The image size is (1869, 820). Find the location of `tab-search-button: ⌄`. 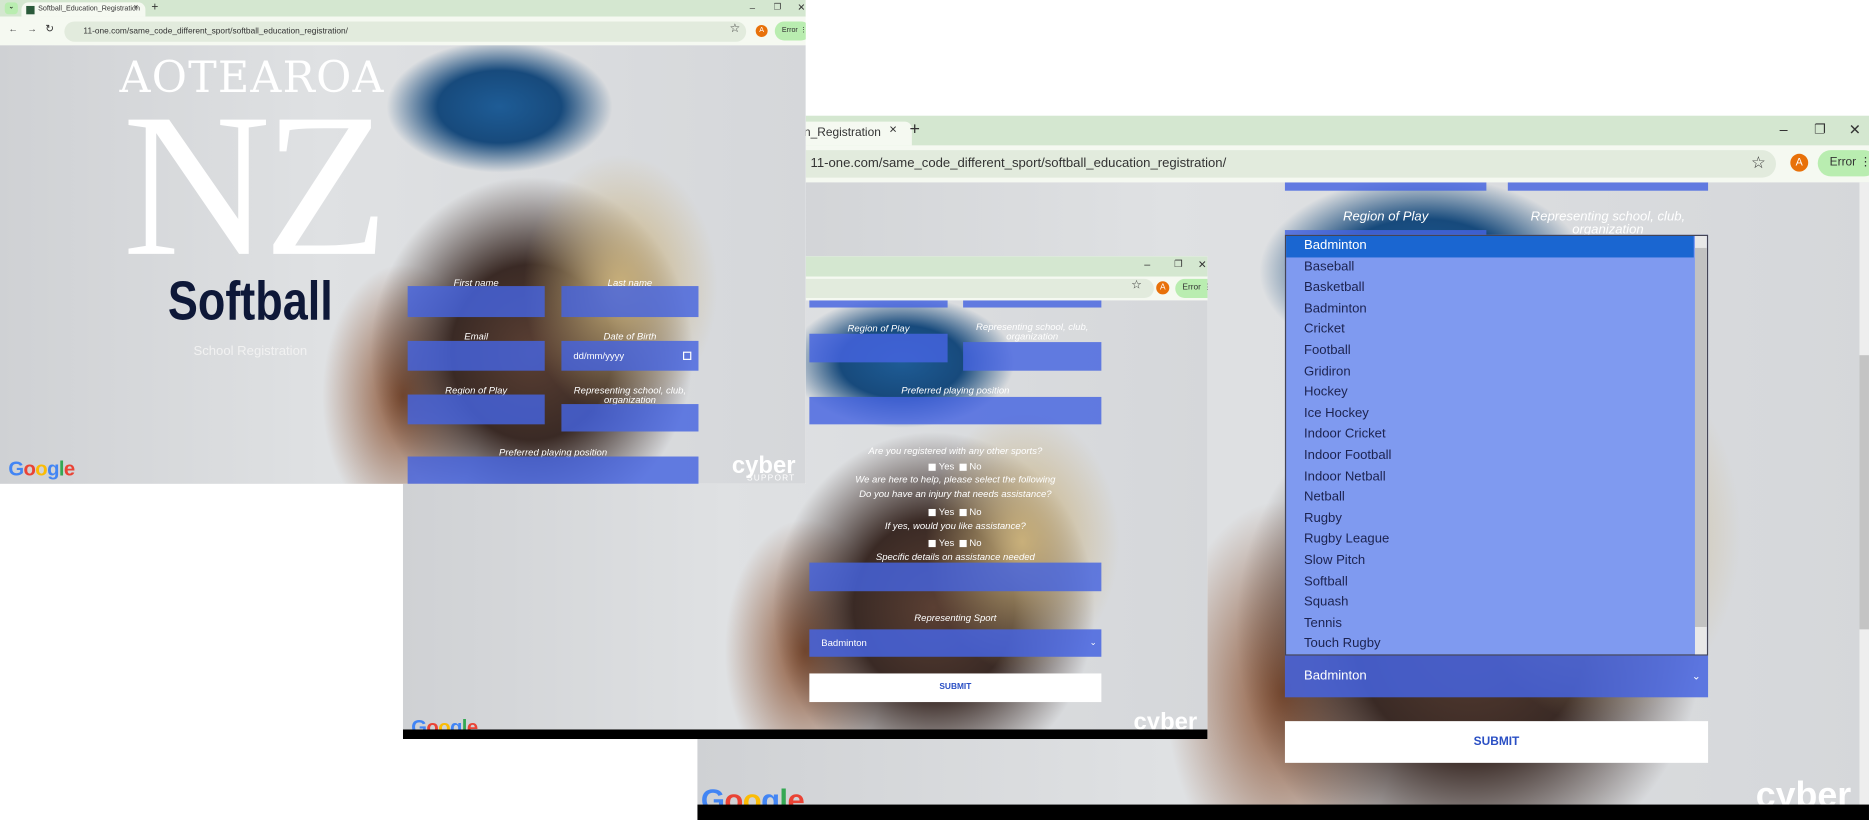

tab-search-button: ⌄ is located at coordinates (11, 8).